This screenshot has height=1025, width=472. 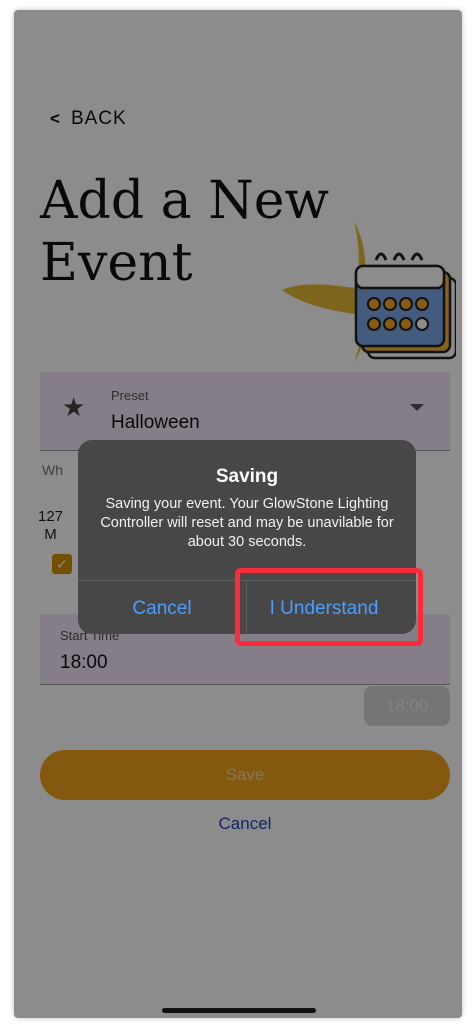 What do you see at coordinates (162, 607) in the screenshot?
I see `alert-cancel-button: Cancel` at bounding box center [162, 607].